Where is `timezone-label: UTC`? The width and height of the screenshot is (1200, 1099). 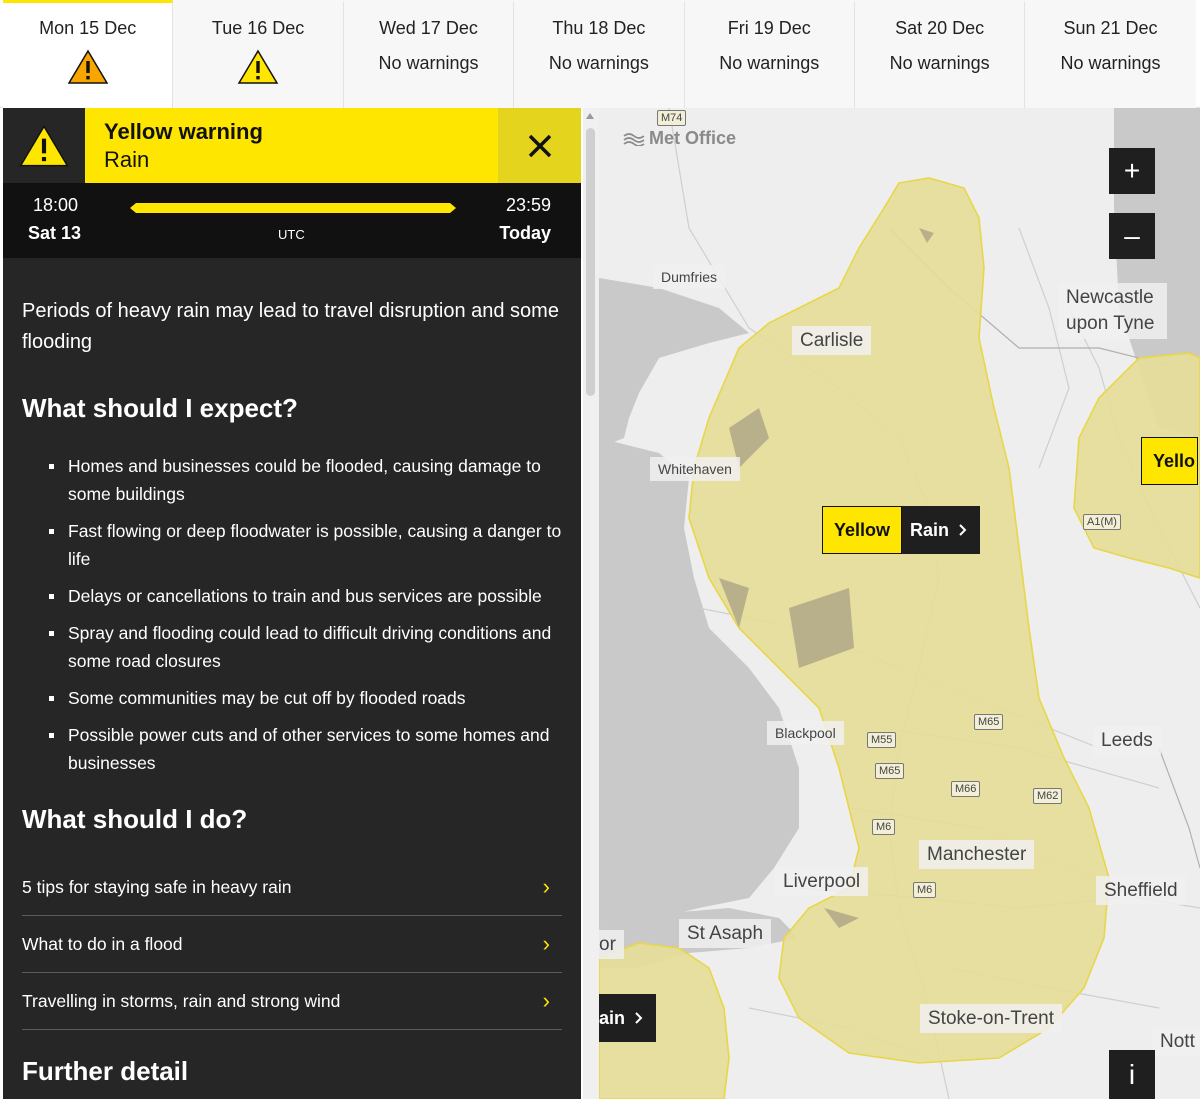 timezone-label: UTC is located at coordinates (291, 234).